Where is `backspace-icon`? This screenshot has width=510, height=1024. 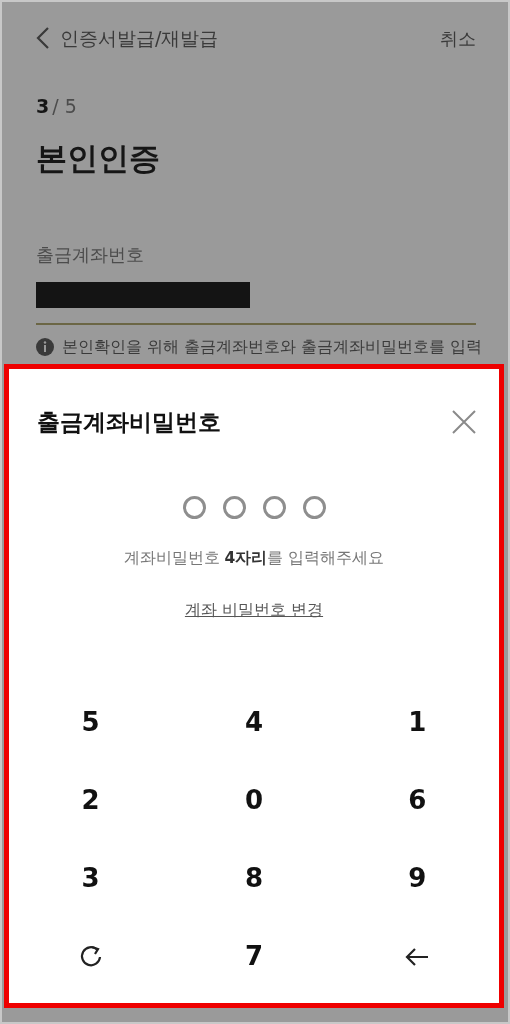
backspace-icon is located at coordinates (417, 956).